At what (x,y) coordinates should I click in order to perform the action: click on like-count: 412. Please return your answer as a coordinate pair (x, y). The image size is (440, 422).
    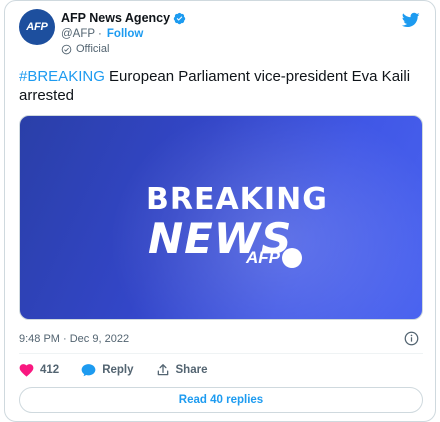
    Looking at the image, I should click on (50, 370).